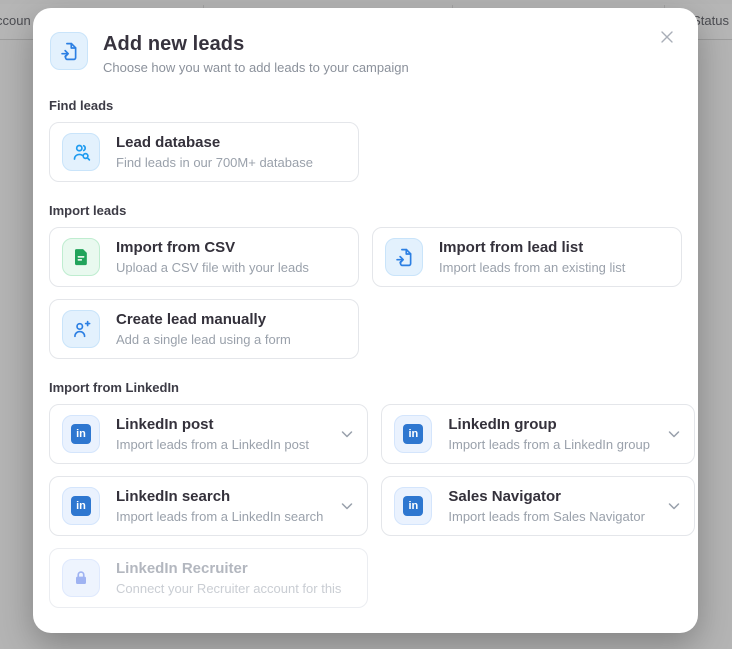  I want to click on card-title: LinkedIn search, so click(173, 496).